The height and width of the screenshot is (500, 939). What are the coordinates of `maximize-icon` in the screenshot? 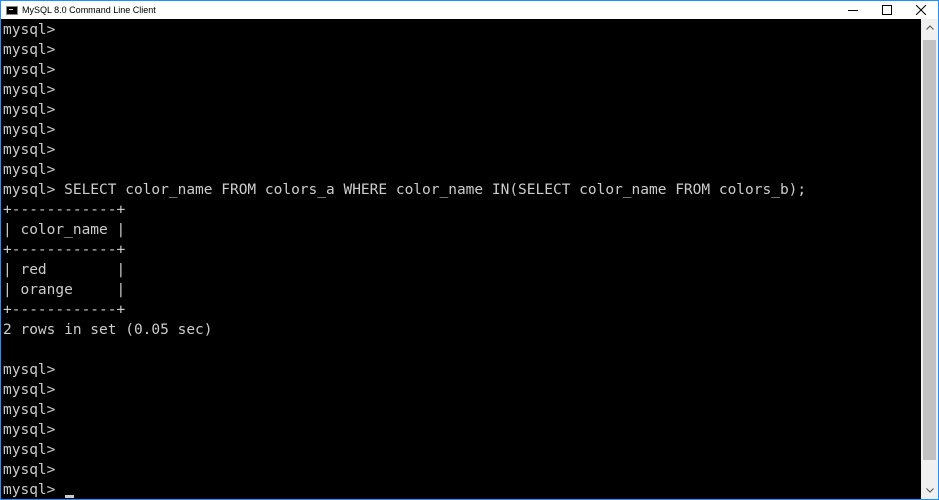 It's located at (887, 10).